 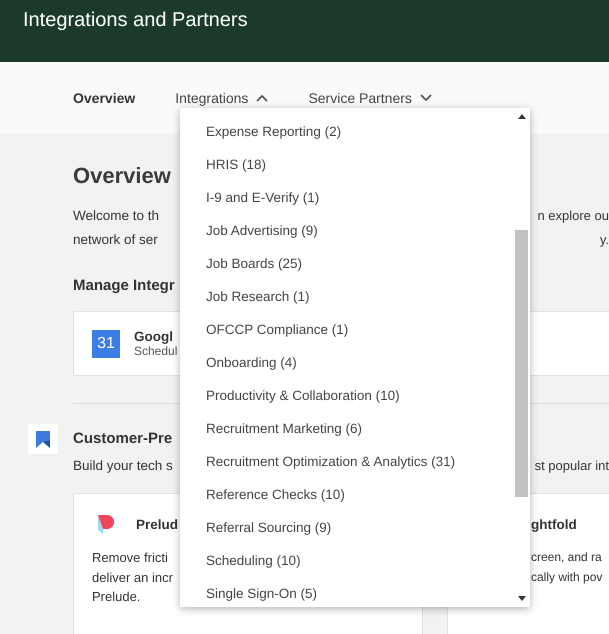 I want to click on integration-name: Googl, so click(x=154, y=336).